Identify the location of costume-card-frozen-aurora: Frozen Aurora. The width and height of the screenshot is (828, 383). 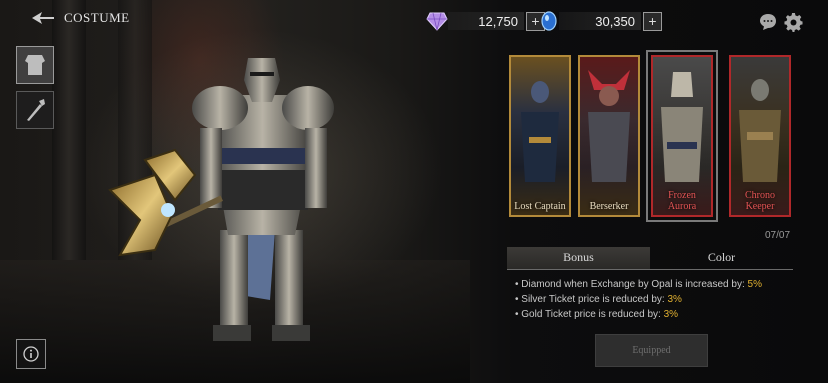
(682, 136).